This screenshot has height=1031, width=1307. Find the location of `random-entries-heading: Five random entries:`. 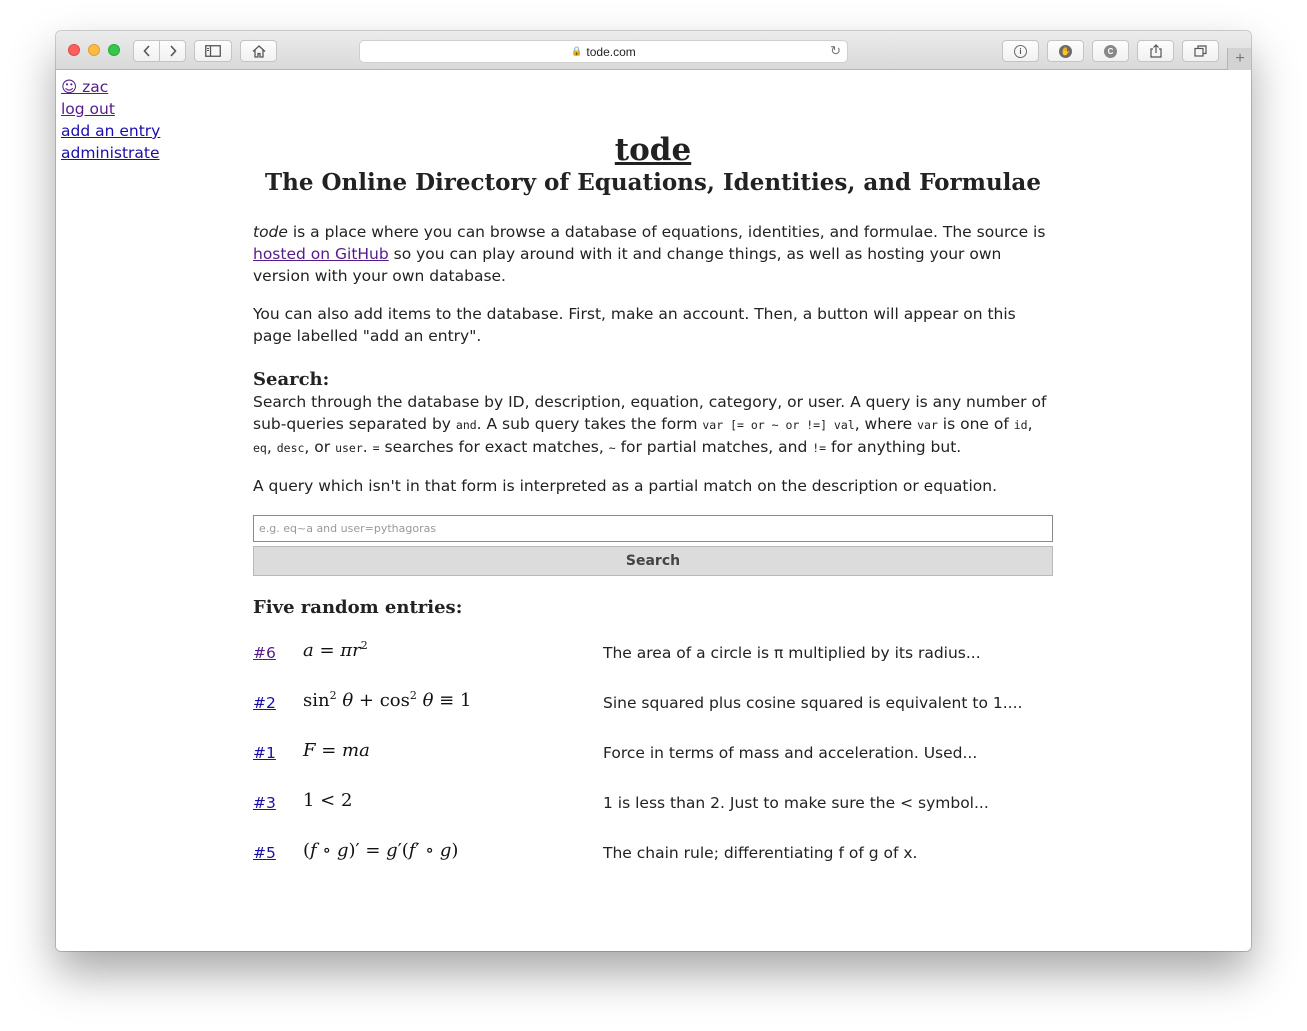

random-entries-heading: Five random entries: is located at coordinates (358, 607).